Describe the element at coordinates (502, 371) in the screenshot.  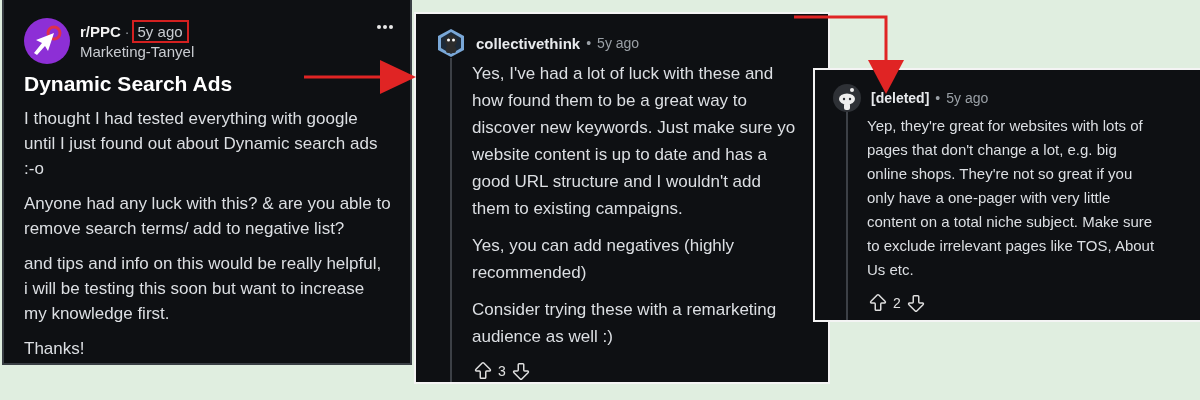
I see `vote-count: 3` at that location.